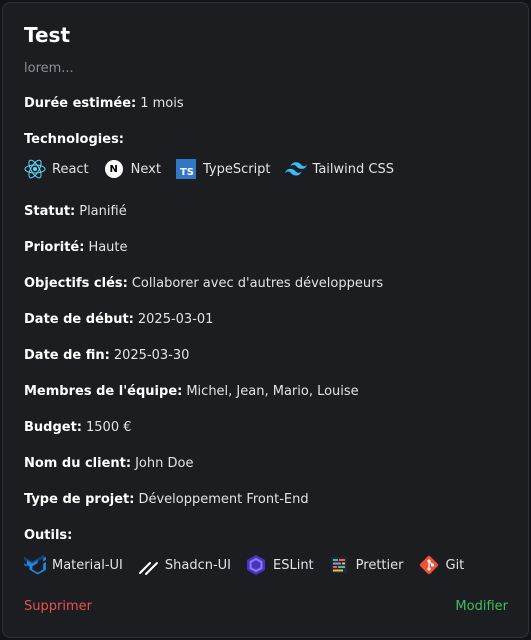 The width and height of the screenshot is (531, 640). What do you see at coordinates (353, 169) in the screenshot?
I see `tech-name: Tailwind CSS` at bounding box center [353, 169].